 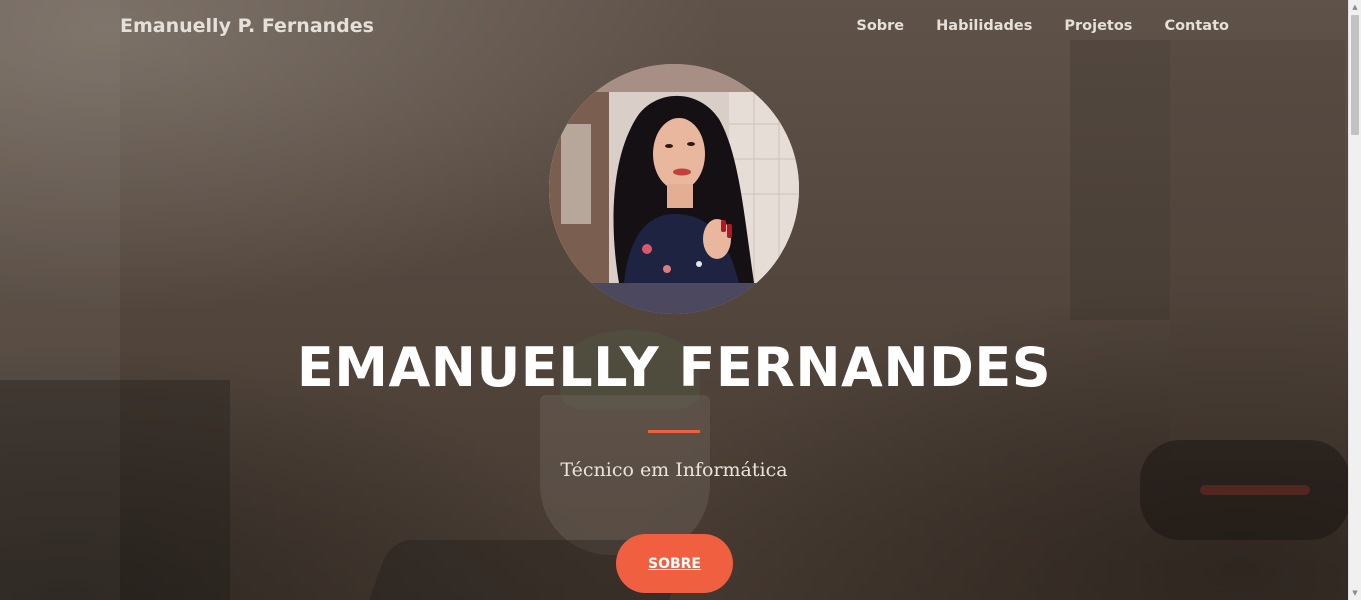 What do you see at coordinates (674, 563) in the screenshot?
I see `sobre-button: SOBRE` at bounding box center [674, 563].